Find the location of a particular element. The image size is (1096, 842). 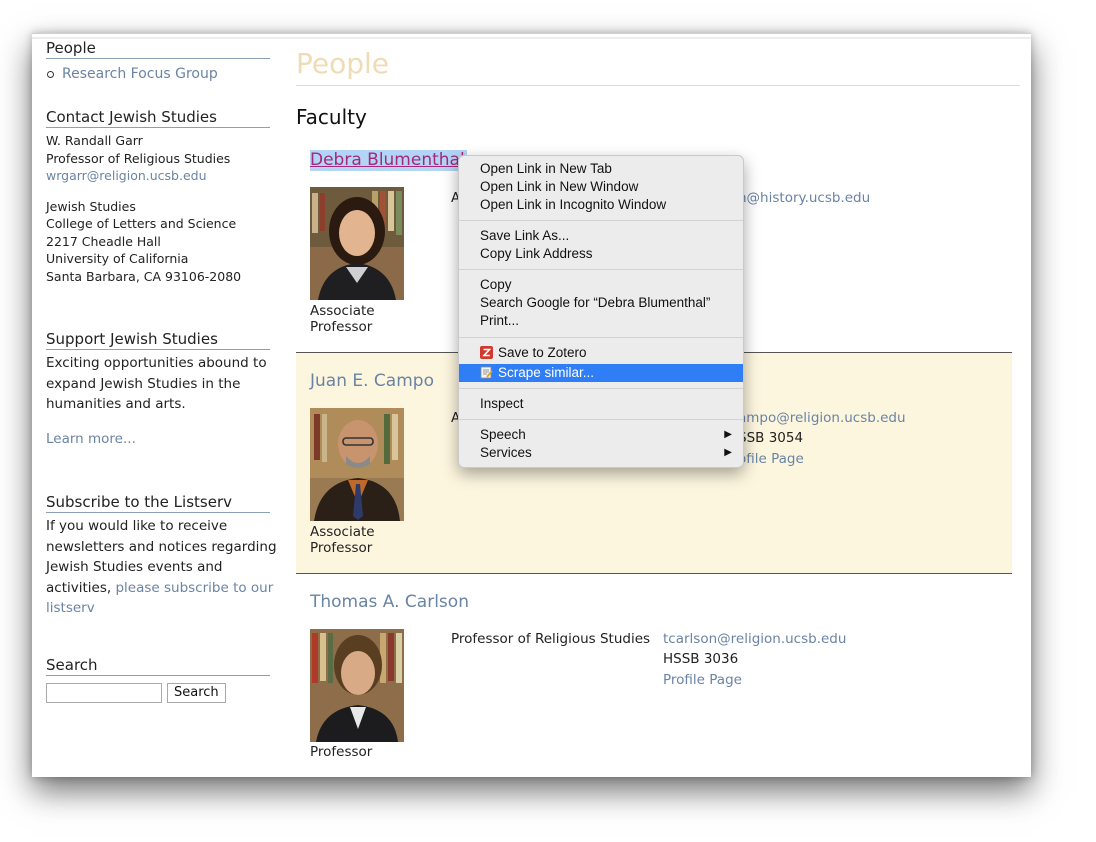

top-border is located at coordinates (531, 33).